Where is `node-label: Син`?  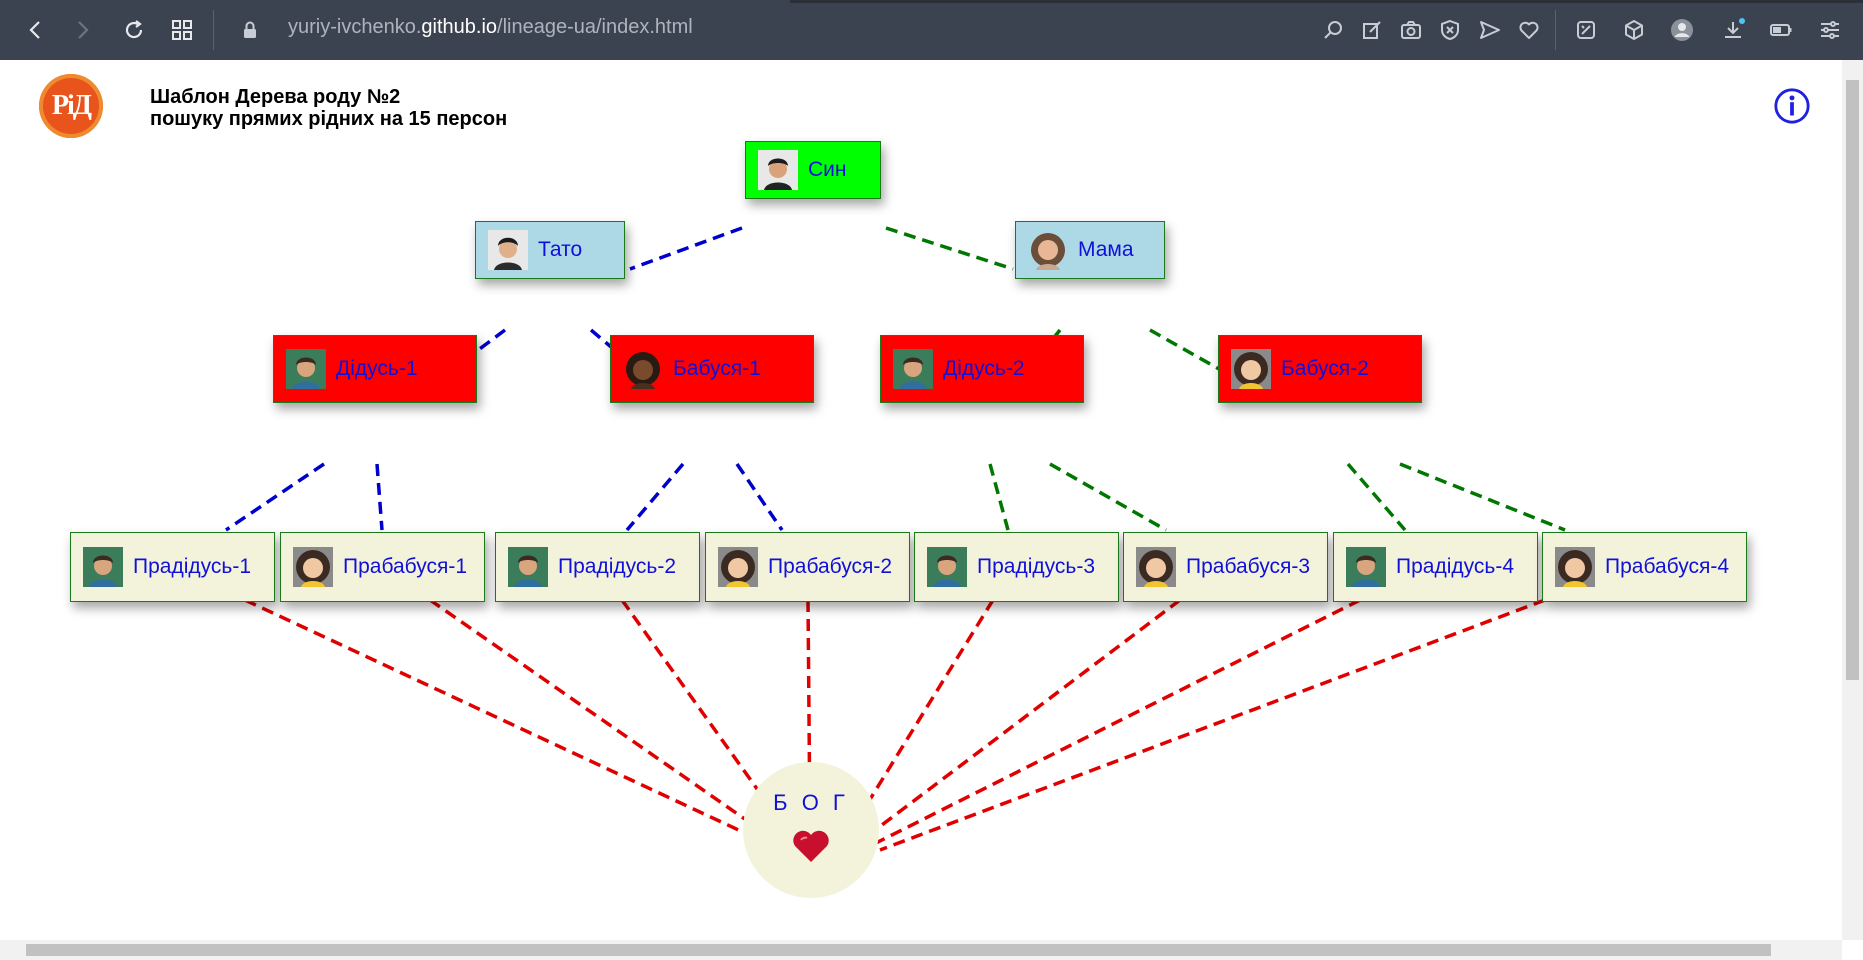 node-label: Син is located at coordinates (827, 169).